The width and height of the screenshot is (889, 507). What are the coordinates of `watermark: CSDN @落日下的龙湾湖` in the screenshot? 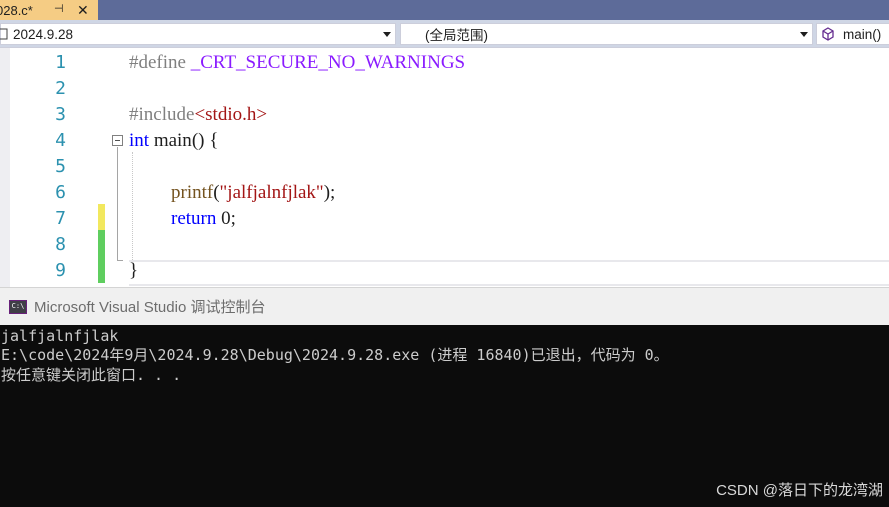 It's located at (799, 490).